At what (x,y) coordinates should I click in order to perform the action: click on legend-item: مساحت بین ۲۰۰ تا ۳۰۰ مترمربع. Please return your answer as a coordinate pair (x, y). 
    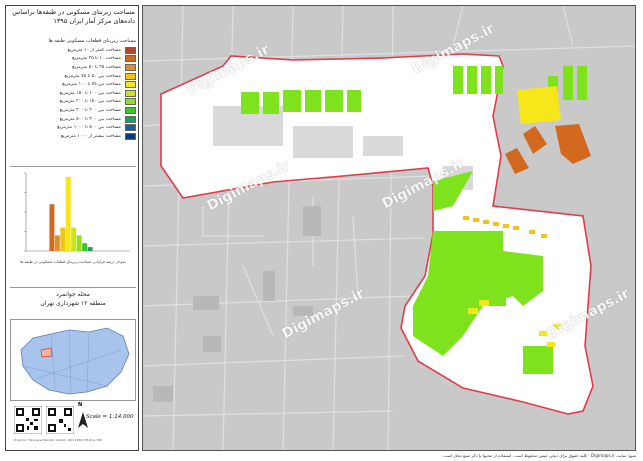
    Looking at the image, I should click on (73, 110).